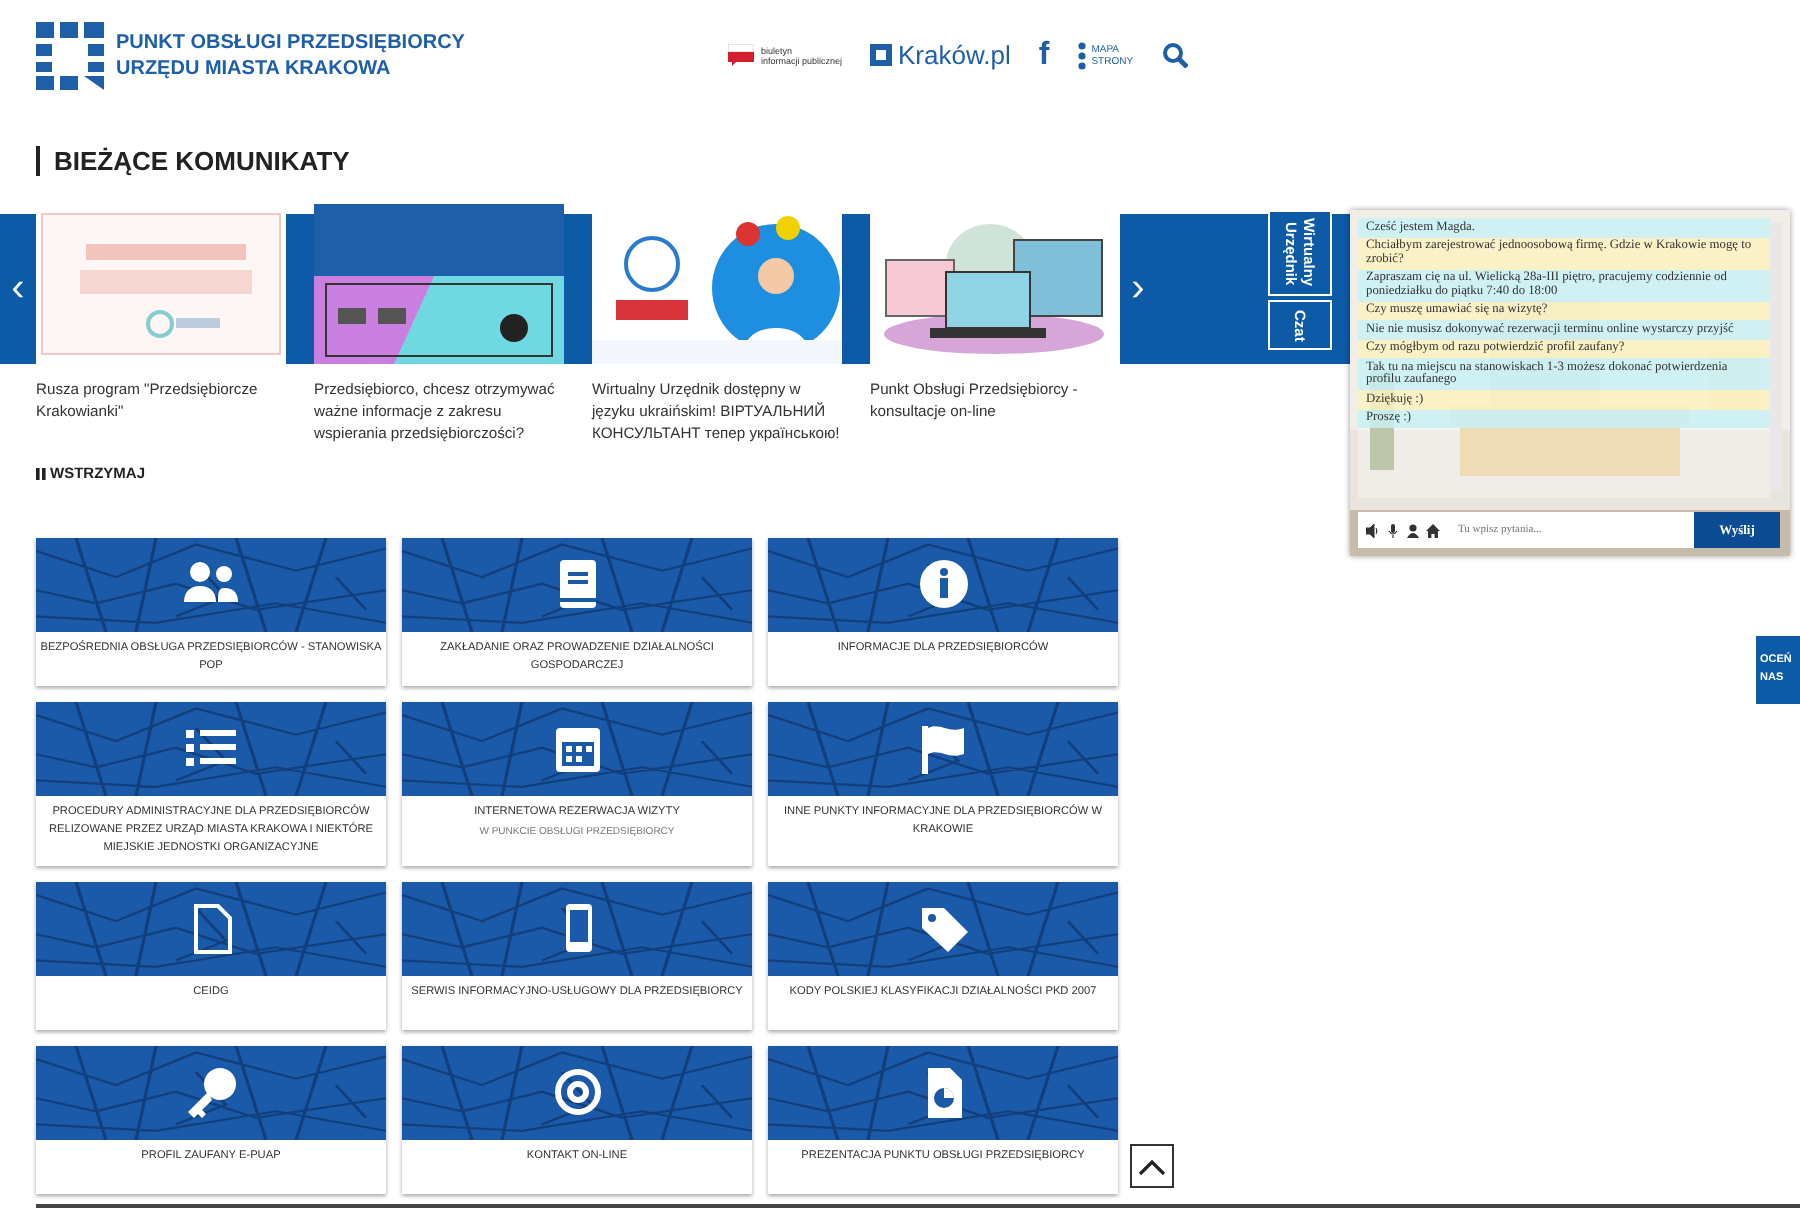 This screenshot has height=1208, width=1800. What do you see at coordinates (1044, 55) in the screenshot?
I see `facebook-link: f` at bounding box center [1044, 55].